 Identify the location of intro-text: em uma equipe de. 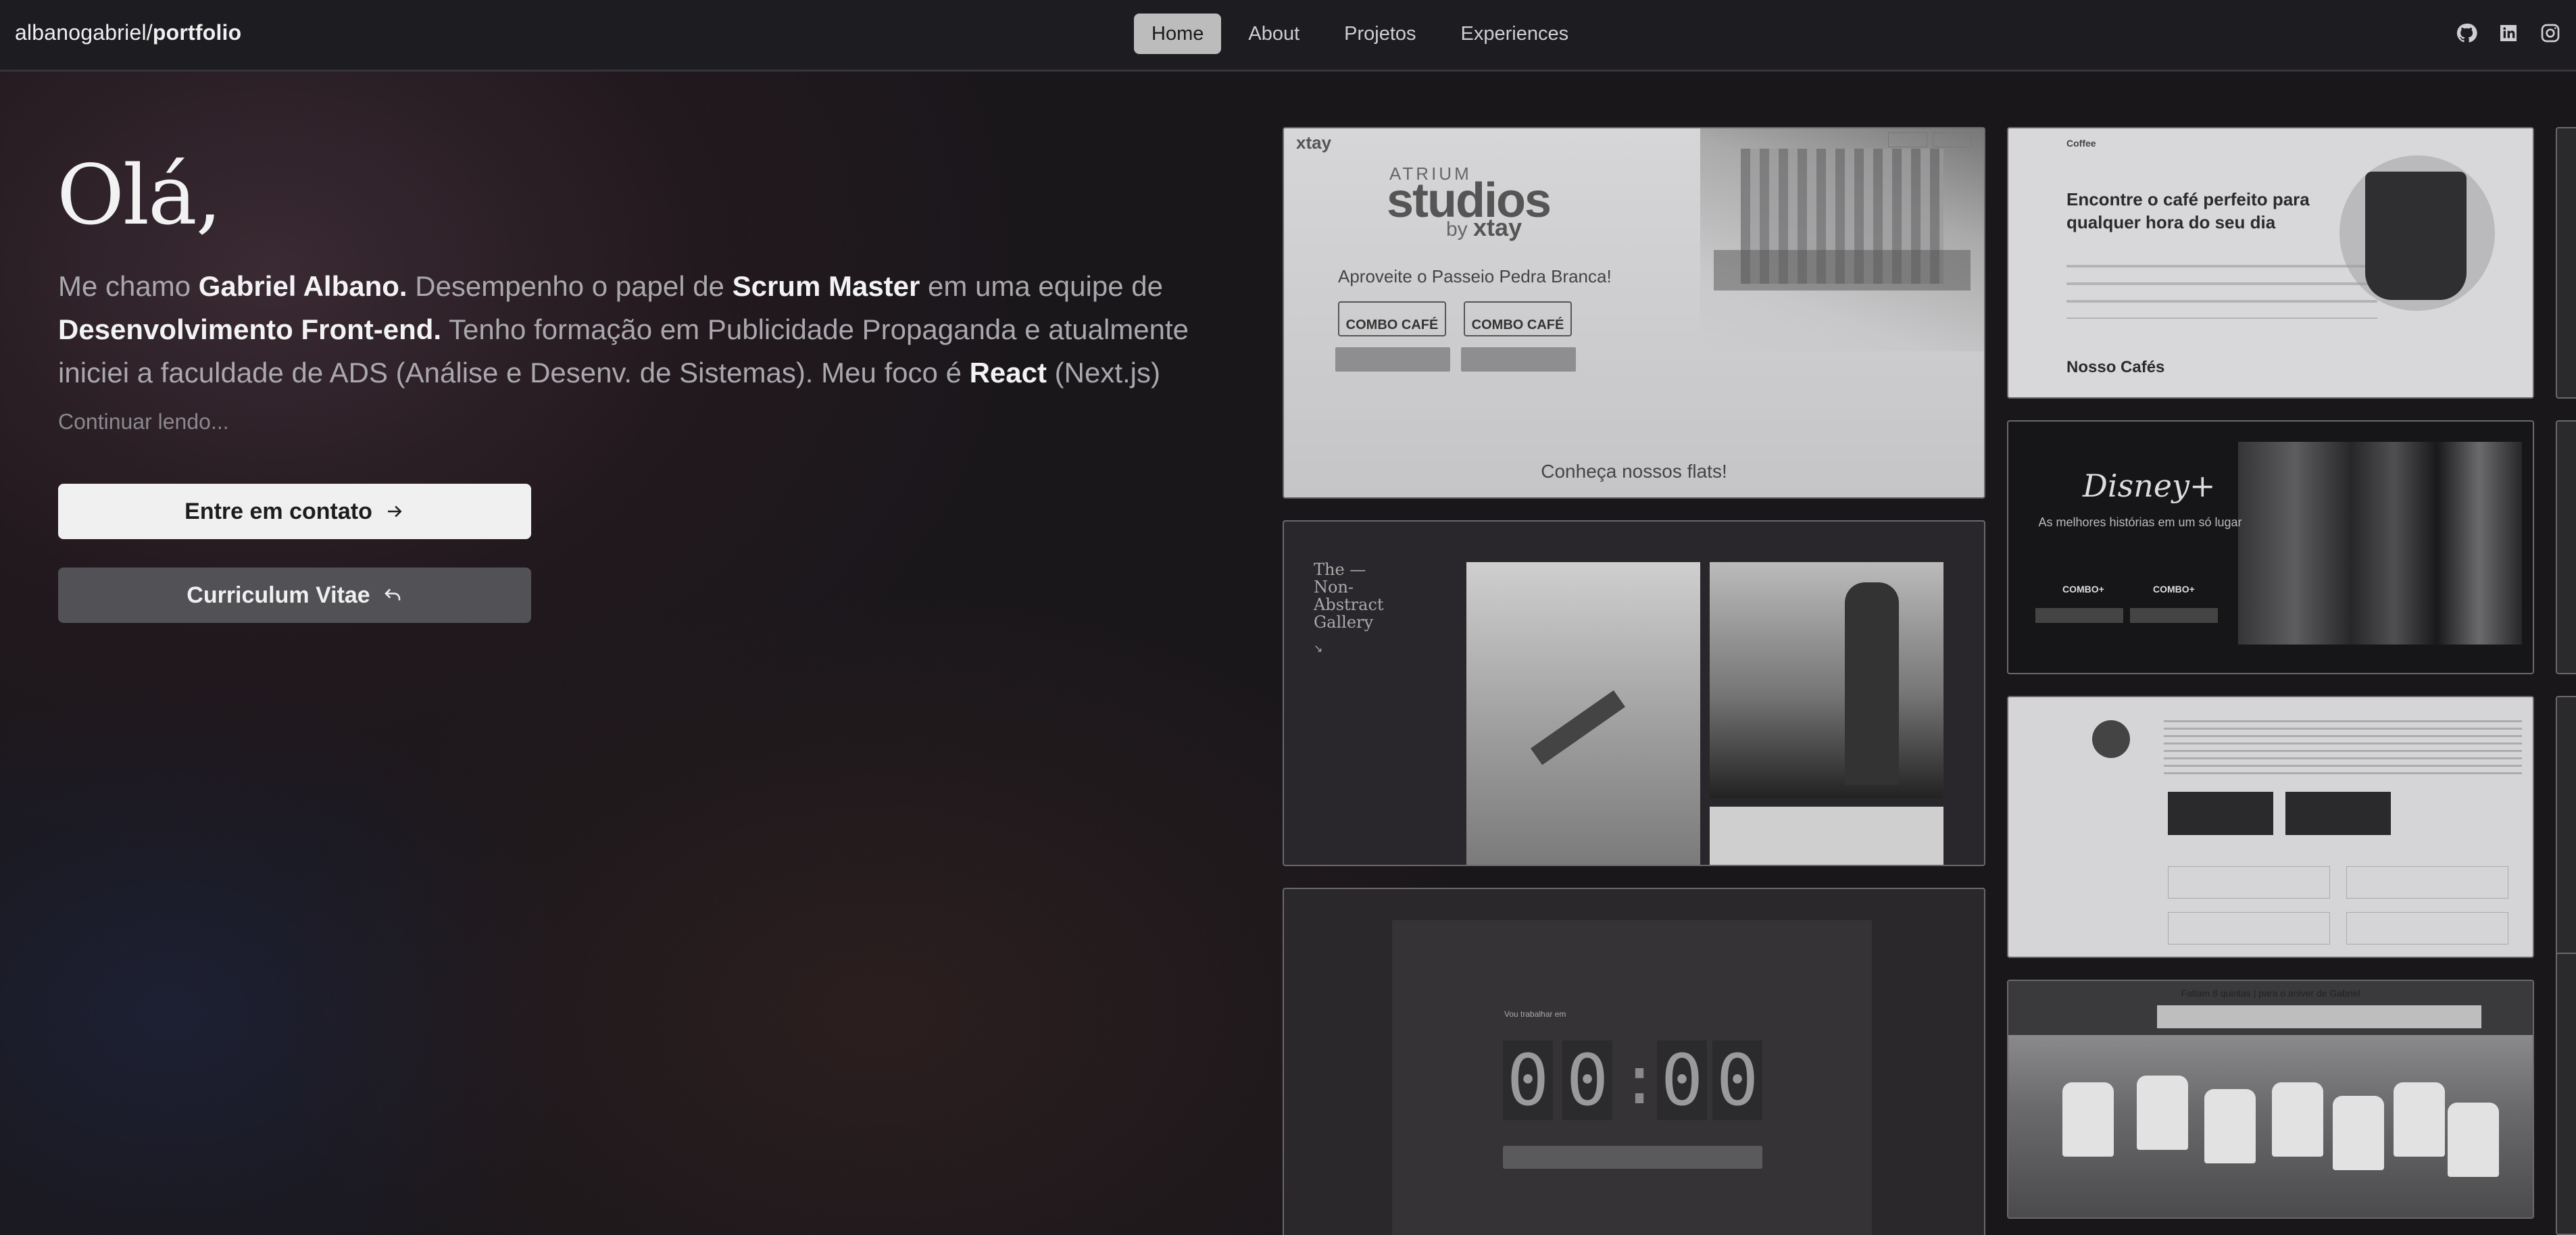
(1041, 286).